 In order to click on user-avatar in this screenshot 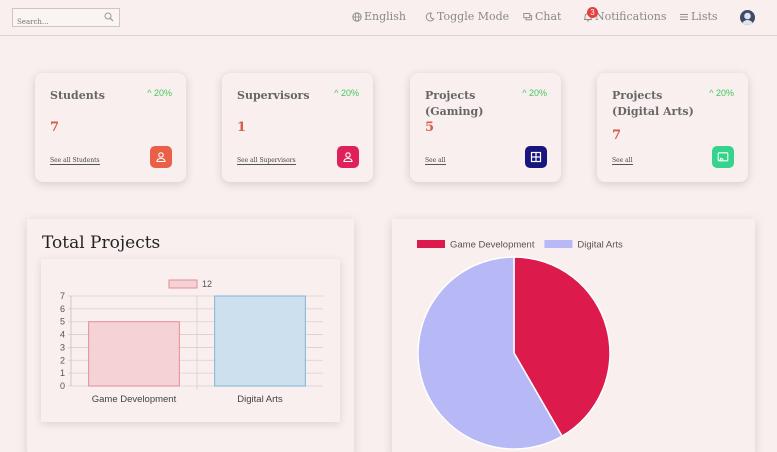, I will do `click(747, 17)`.